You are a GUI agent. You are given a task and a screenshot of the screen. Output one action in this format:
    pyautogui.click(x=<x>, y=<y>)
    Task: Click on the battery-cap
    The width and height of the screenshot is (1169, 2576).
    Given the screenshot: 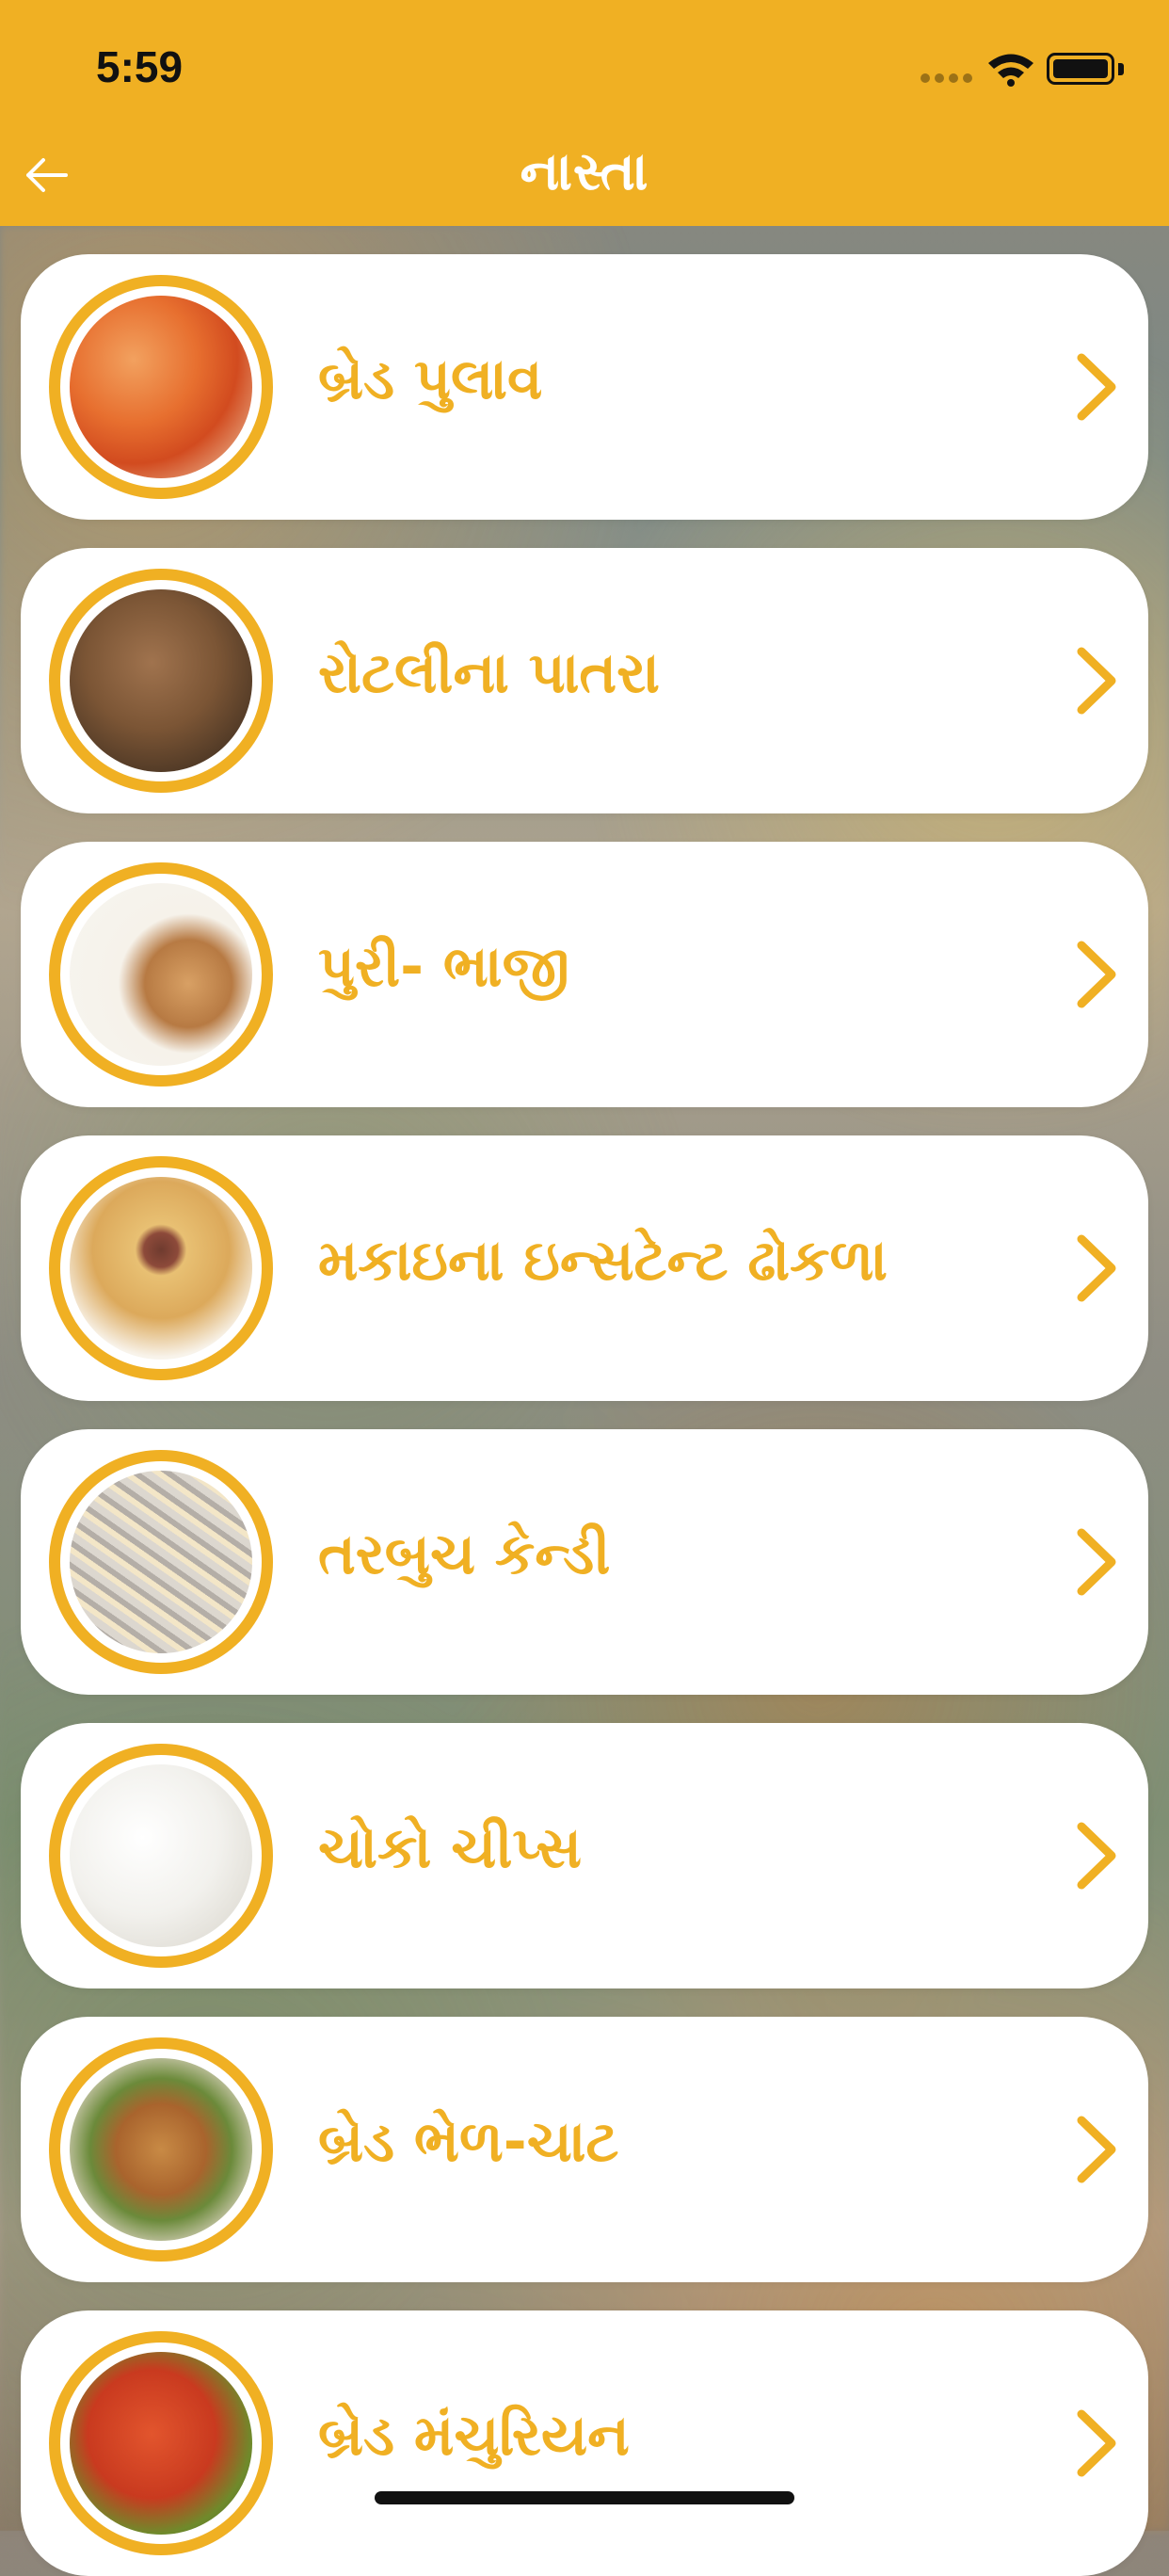 What is the action you would take?
    pyautogui.click(x=1121, y=69)
    